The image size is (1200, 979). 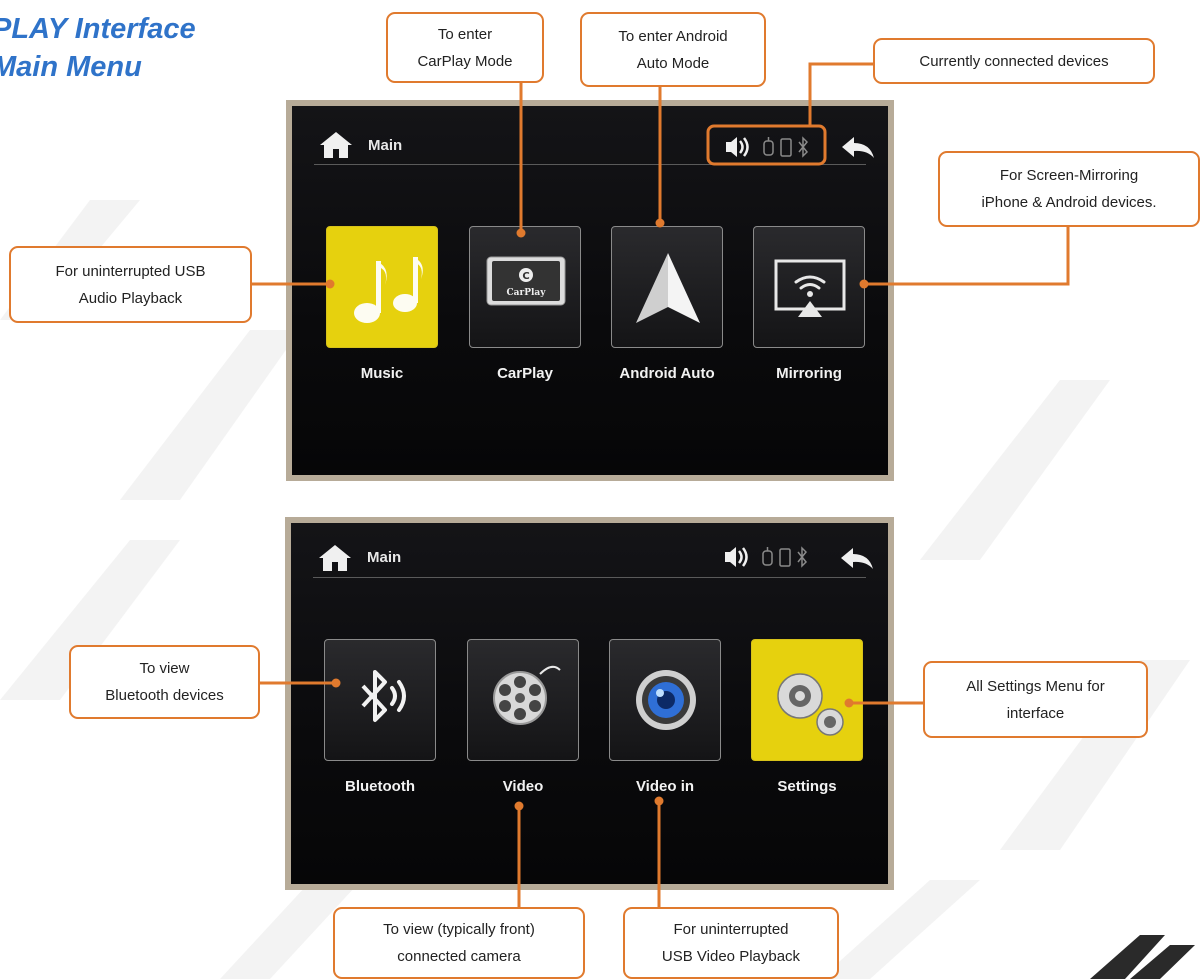 I want to click on camera-lens-icon, so click(x=666, y=700).